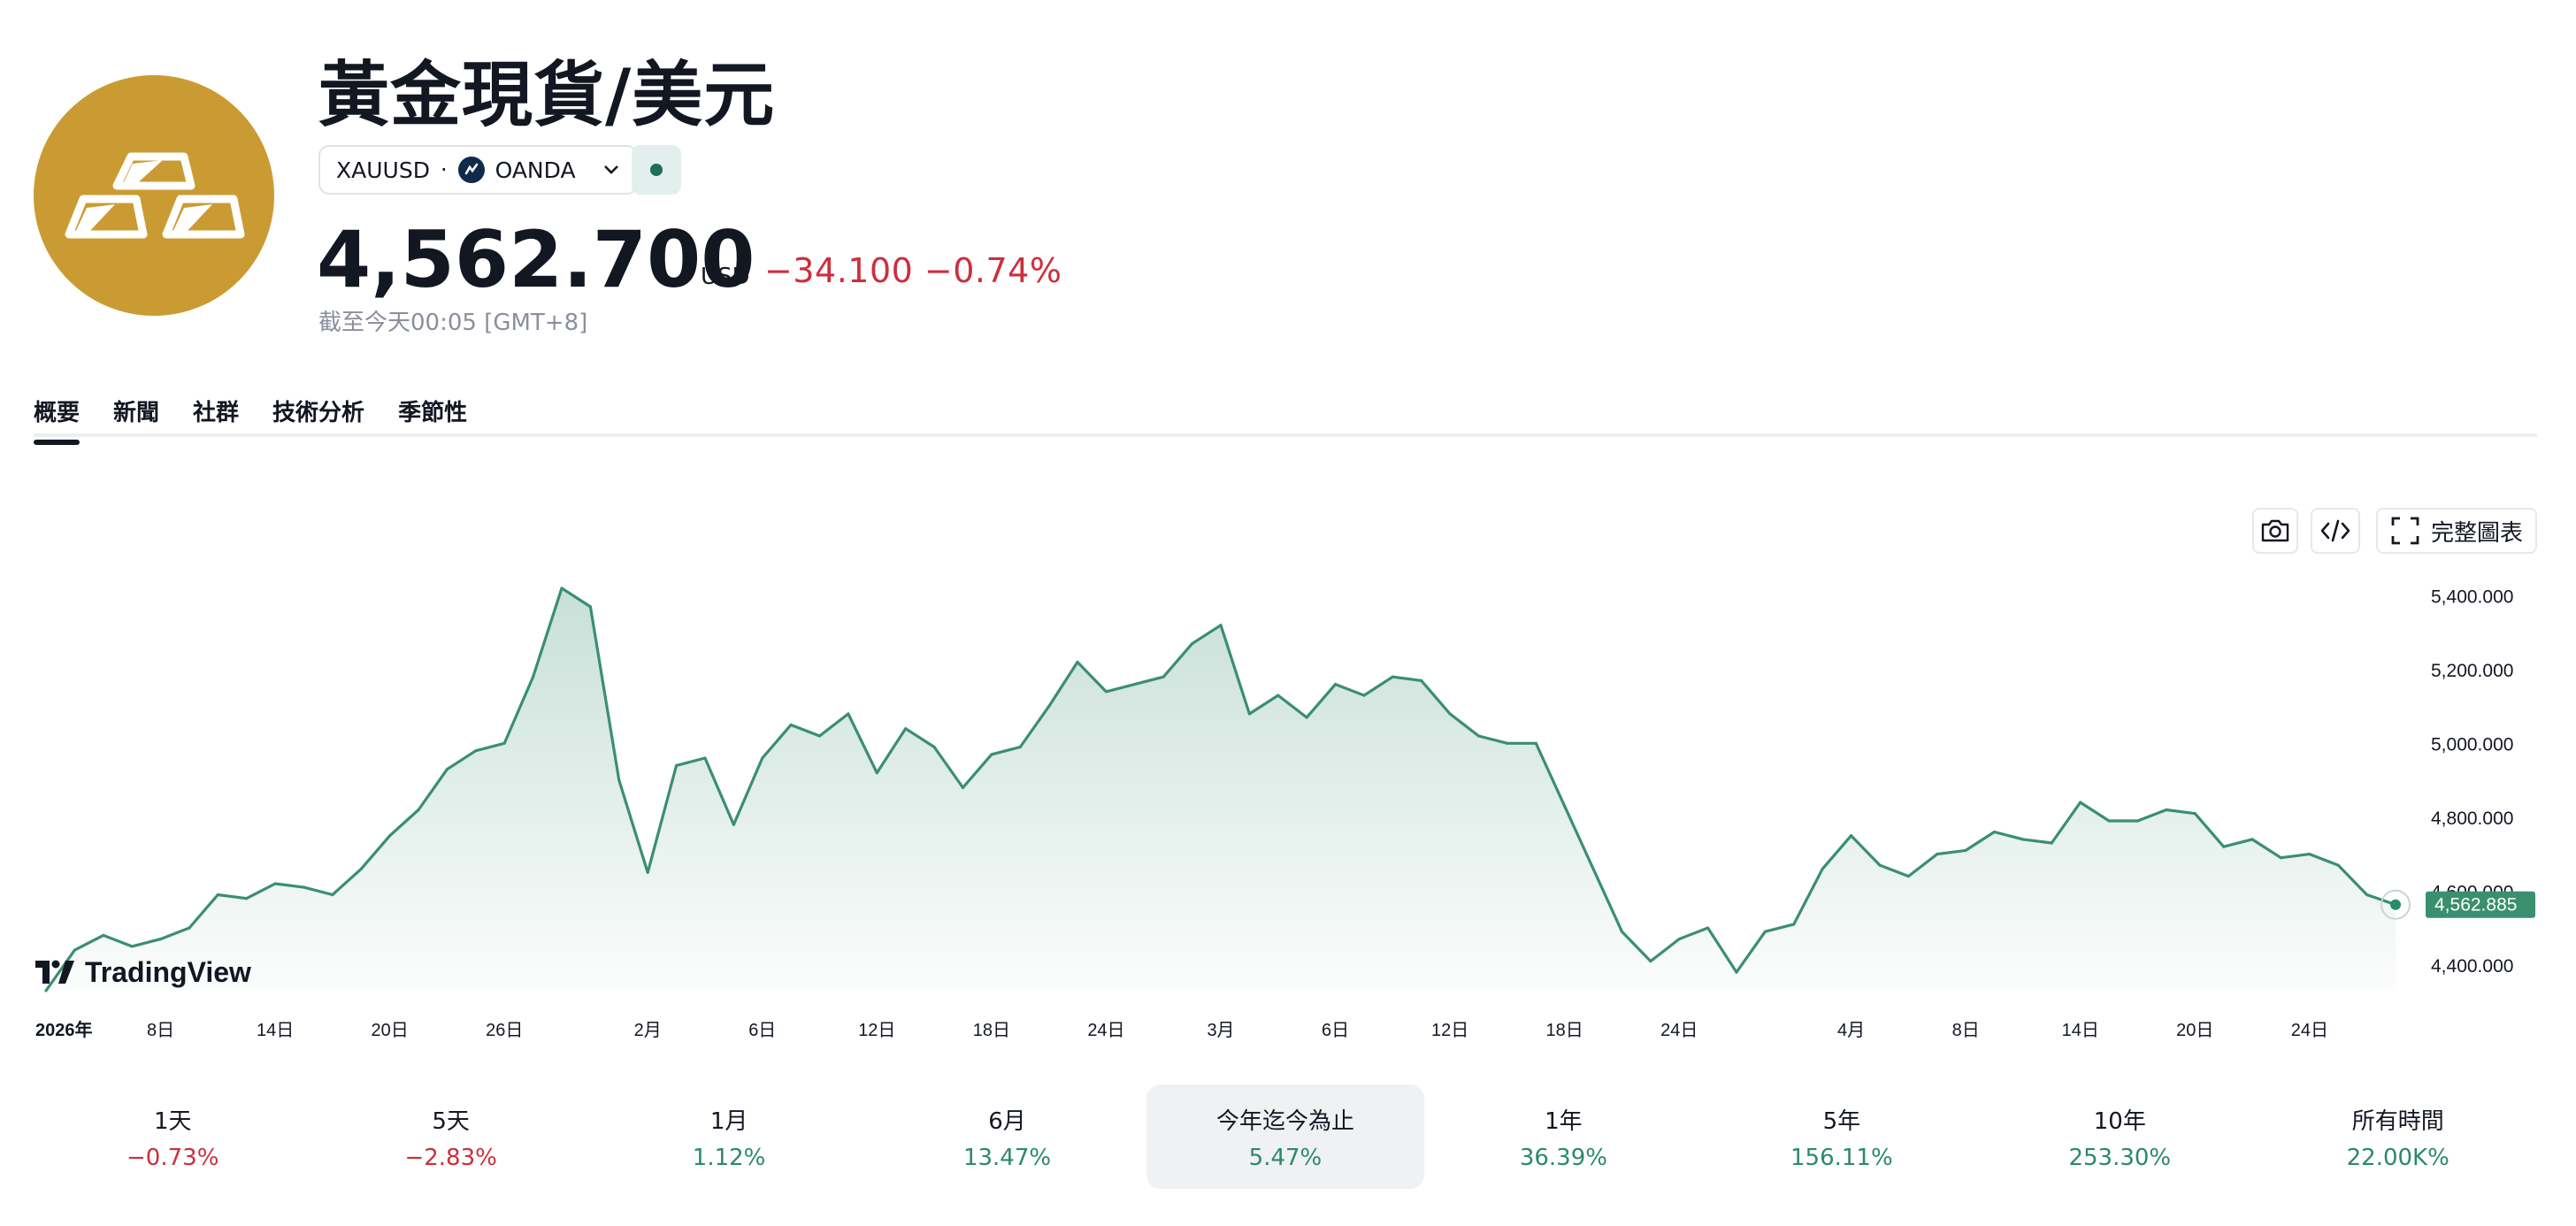 This screenshot has width=2576, height=1226. What do you see at coordinates (729, 1136) in the screenshot?
I see `period-1m: 1月 1.12%` at bounding box center [729, 1136].